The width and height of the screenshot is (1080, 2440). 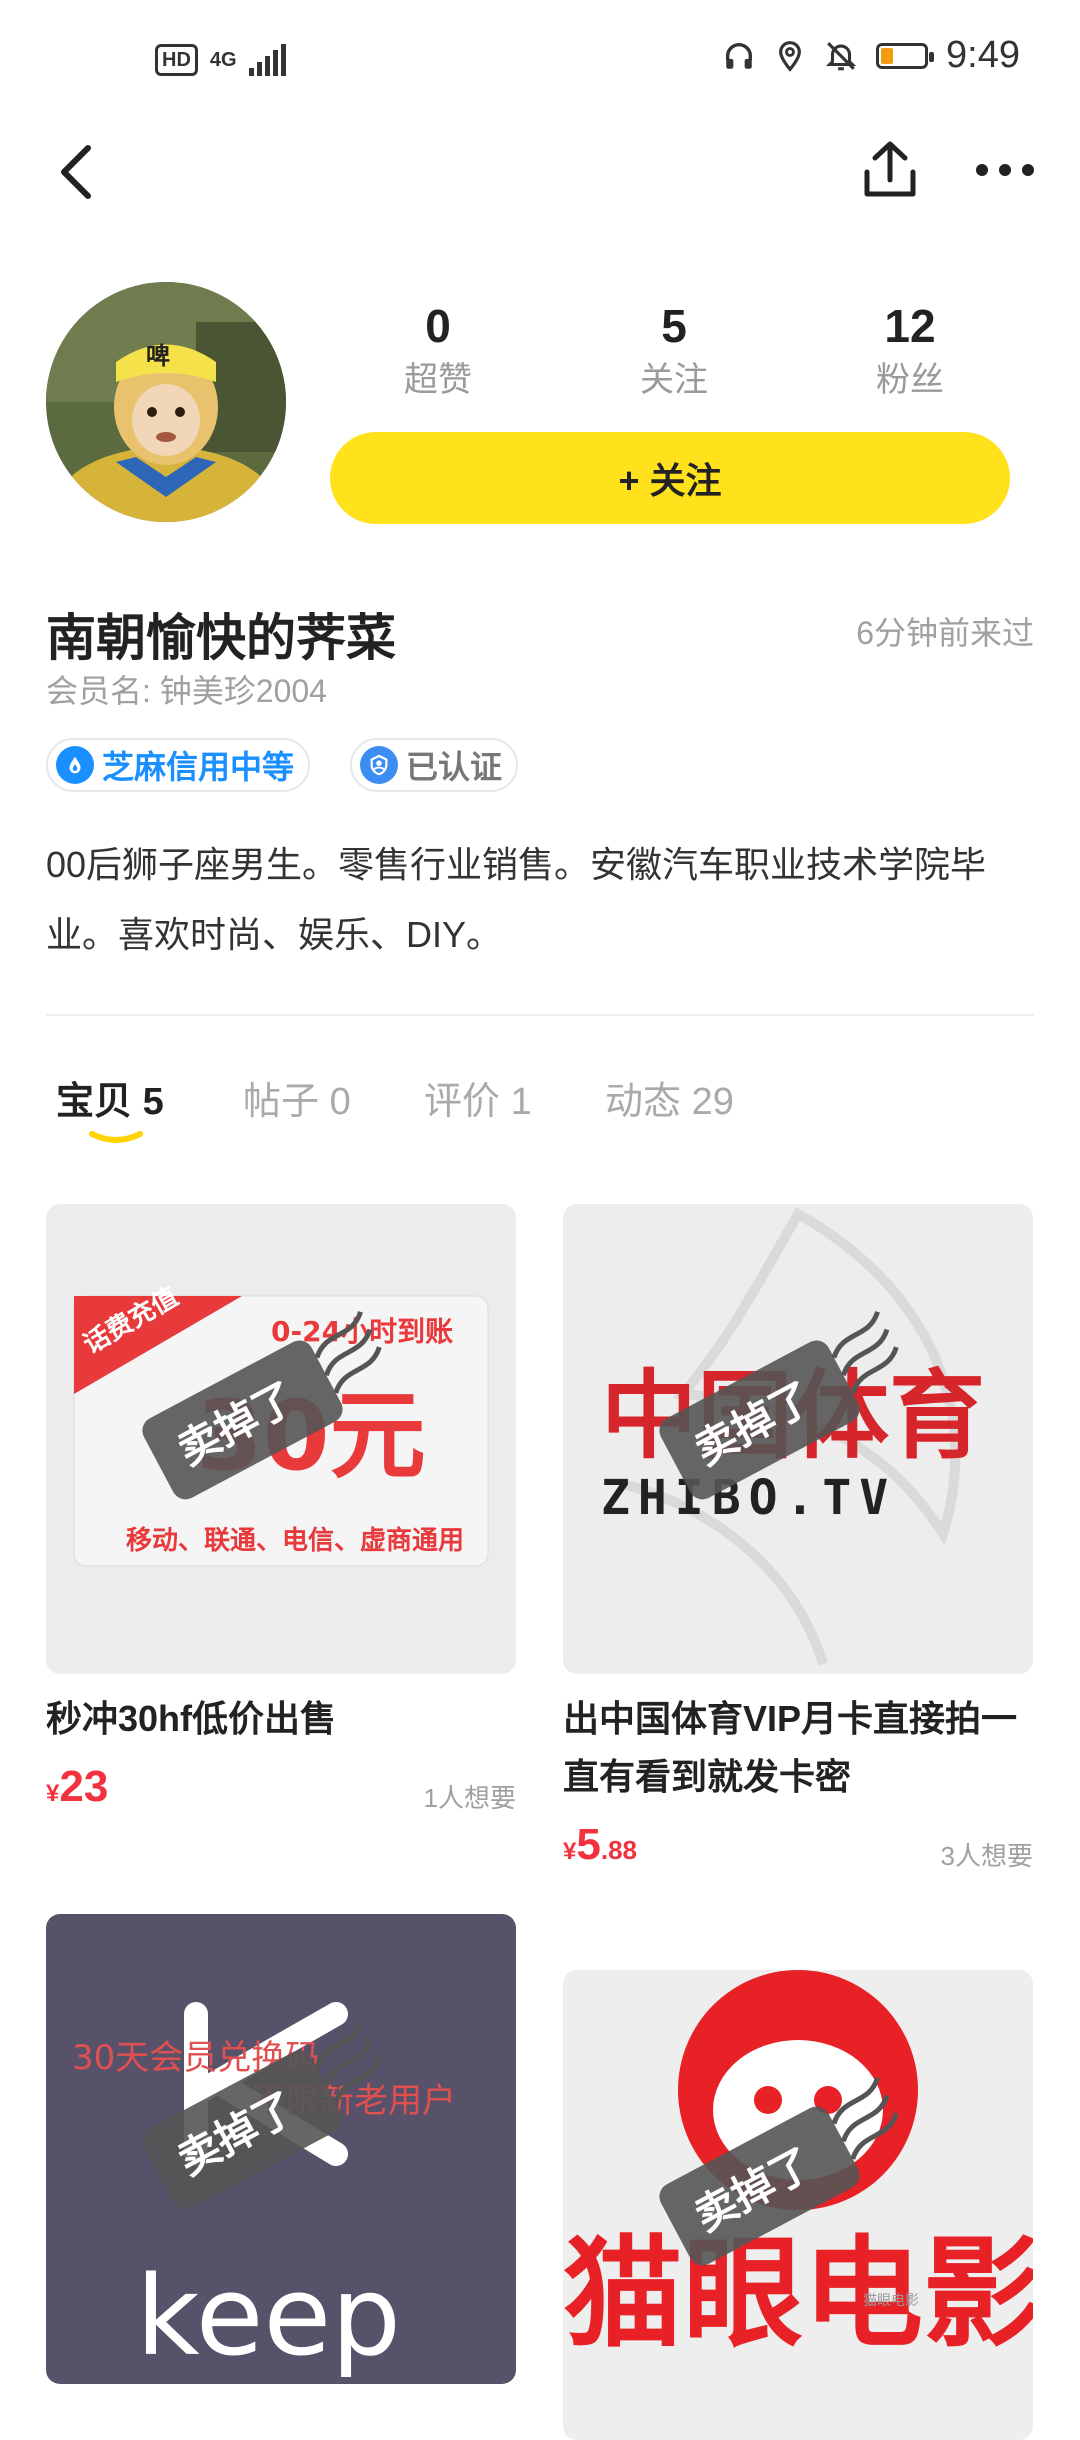 I want to click on status-left: HD 4G, so click(x=220, y=60).